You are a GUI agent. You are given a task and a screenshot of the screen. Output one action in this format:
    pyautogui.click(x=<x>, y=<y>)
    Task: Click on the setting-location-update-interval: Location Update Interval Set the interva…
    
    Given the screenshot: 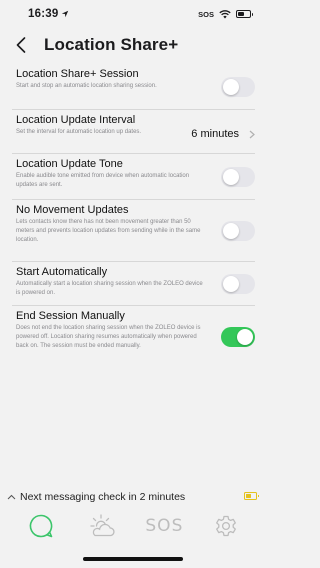 What is the action you would take?
    pyautogui.click(x=133, y=132)
    